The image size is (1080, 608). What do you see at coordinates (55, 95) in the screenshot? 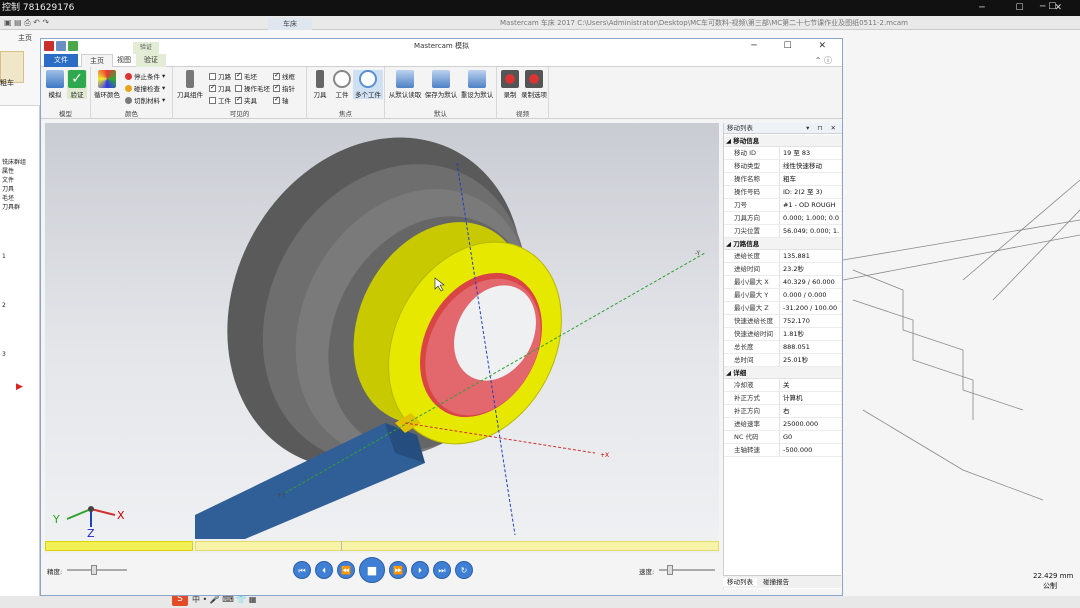
I see `simulate-label: 模拟` at bounding box center [55, 95].